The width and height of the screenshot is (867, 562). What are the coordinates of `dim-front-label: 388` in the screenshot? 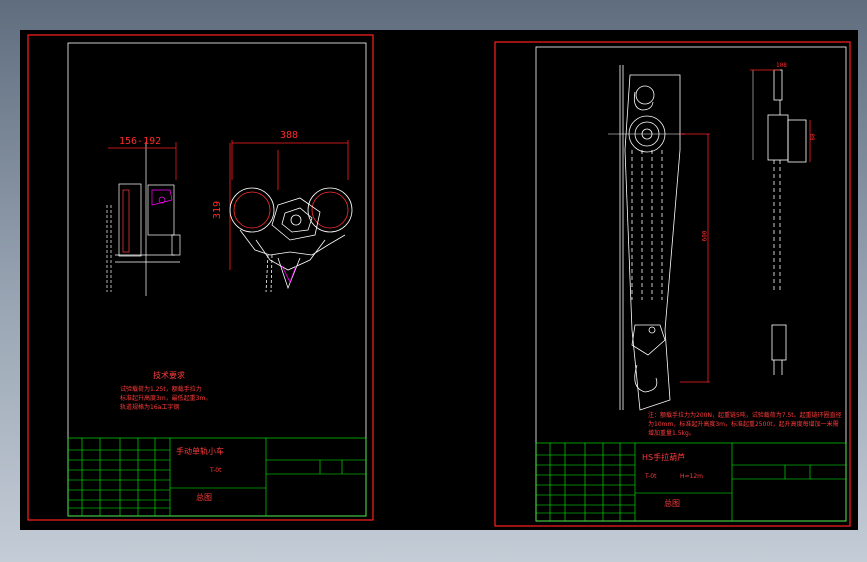 It's located at (289, 135).